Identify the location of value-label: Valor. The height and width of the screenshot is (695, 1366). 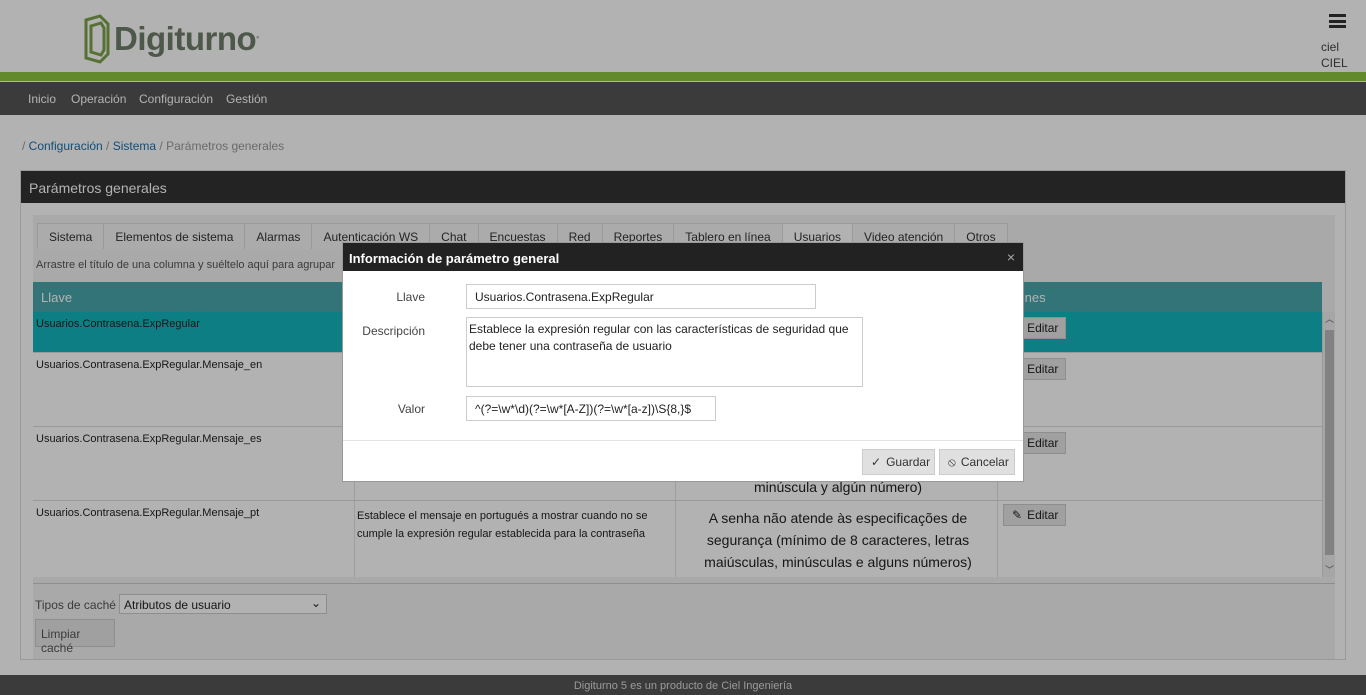
(411, 409).